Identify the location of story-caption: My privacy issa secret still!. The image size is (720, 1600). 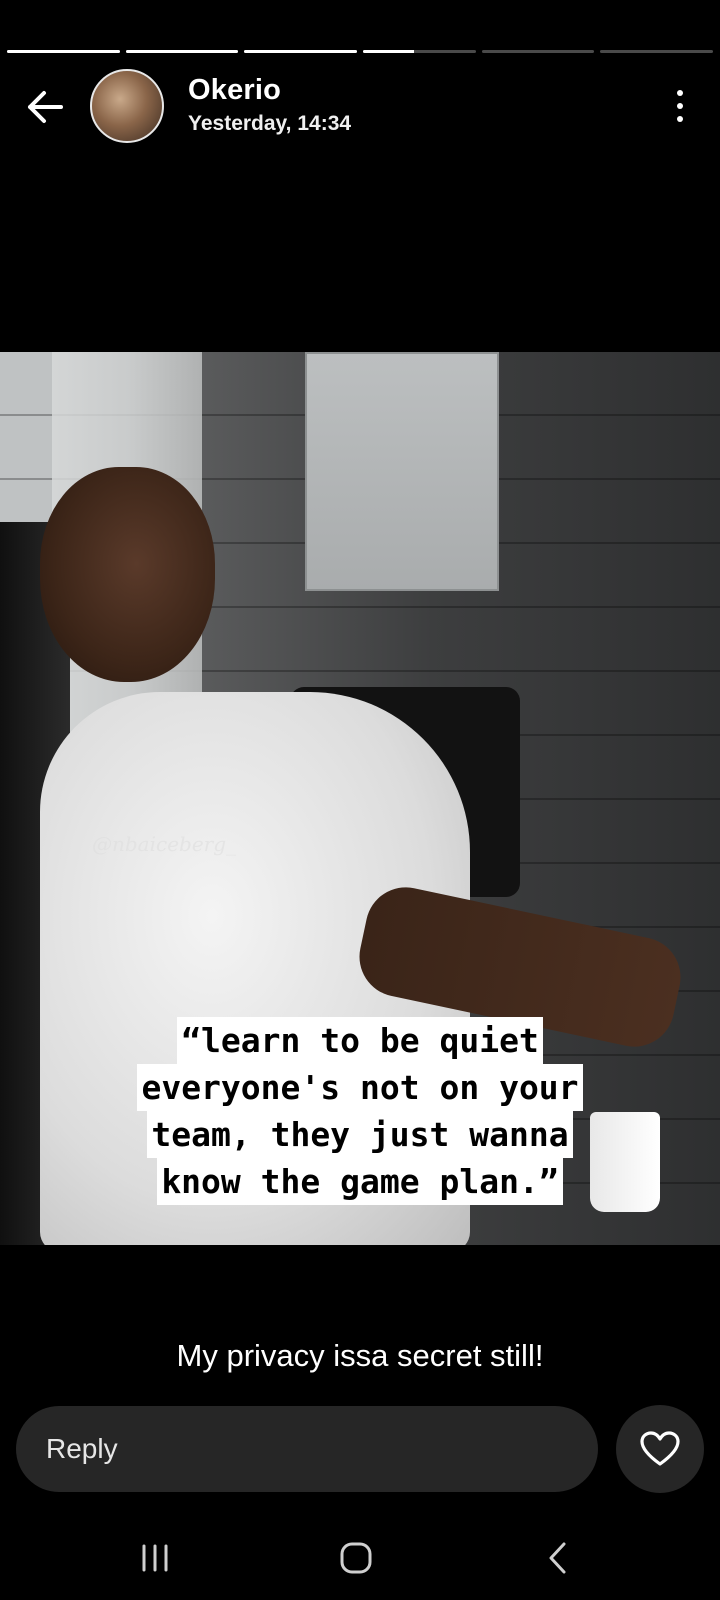
(360, 1355).